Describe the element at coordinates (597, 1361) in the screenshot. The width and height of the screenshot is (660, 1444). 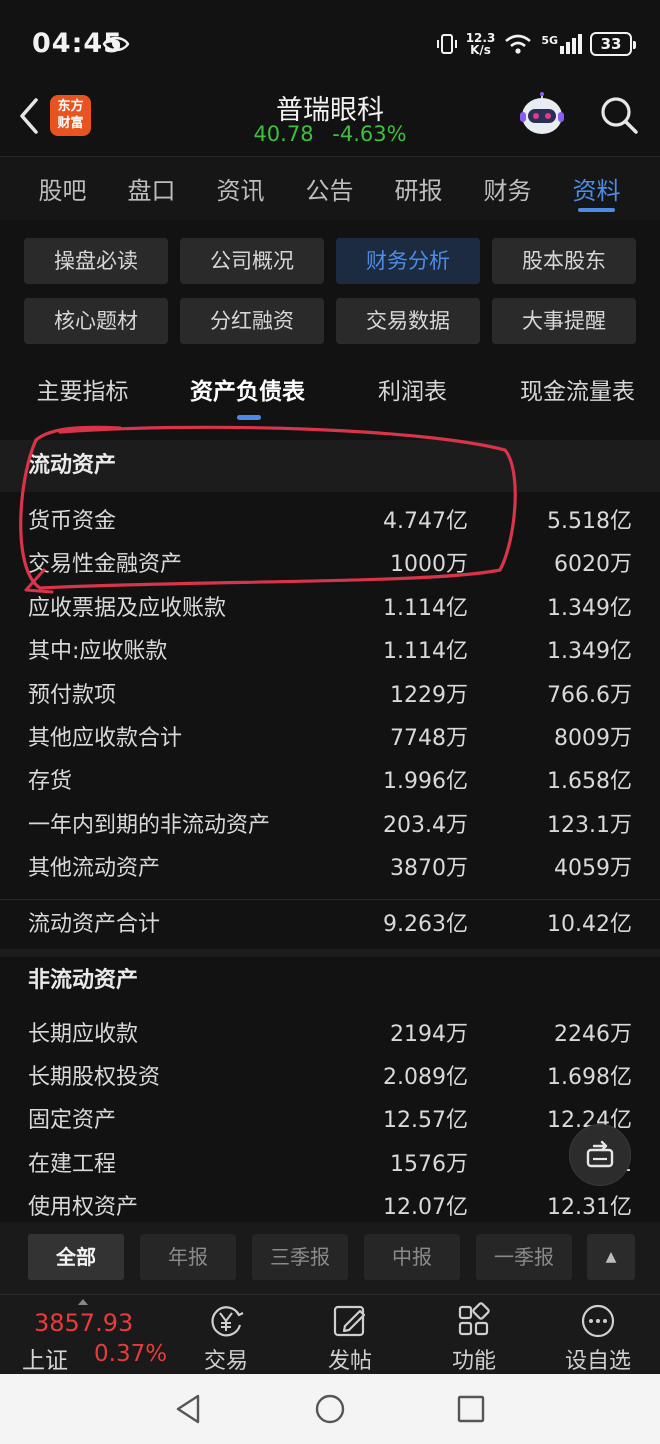
I see `nav-add-watchlist-label: 设自选` at that location.